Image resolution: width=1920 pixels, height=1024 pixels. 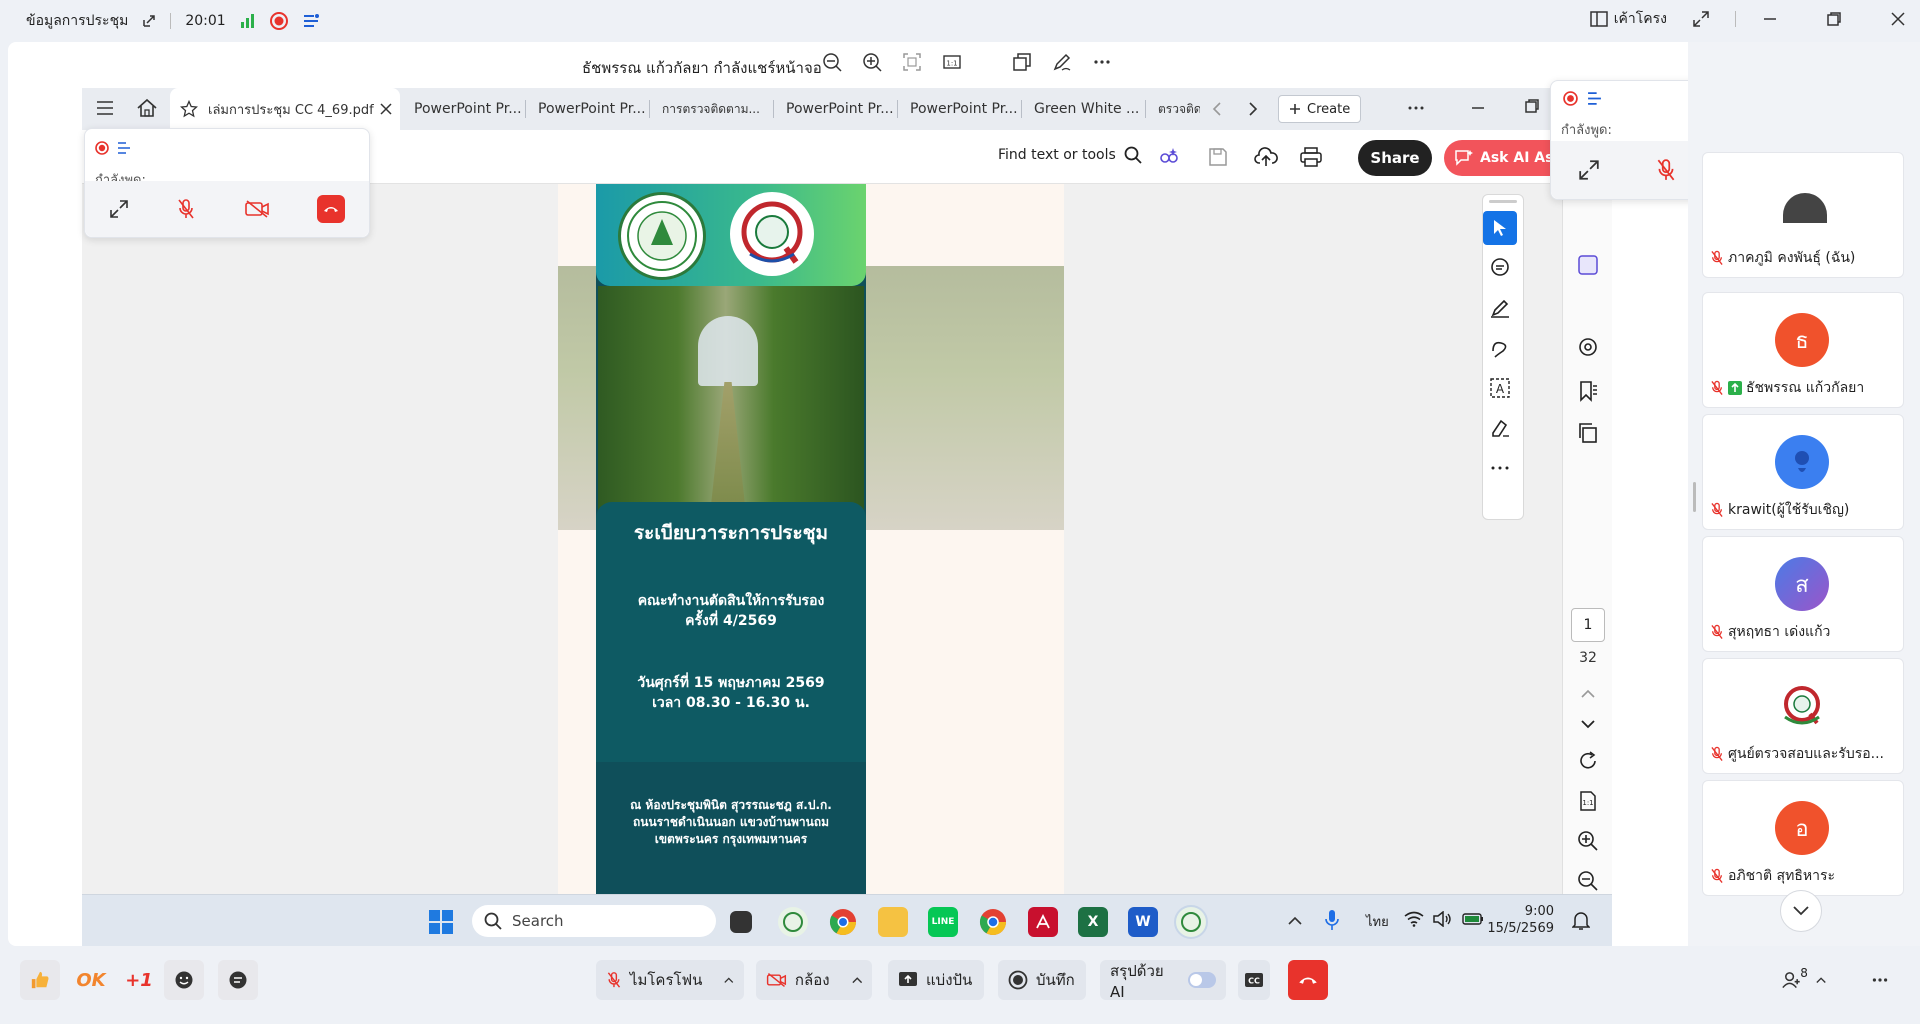 I want to click on camera-button: กล้อง, so click(x=814, y=980).